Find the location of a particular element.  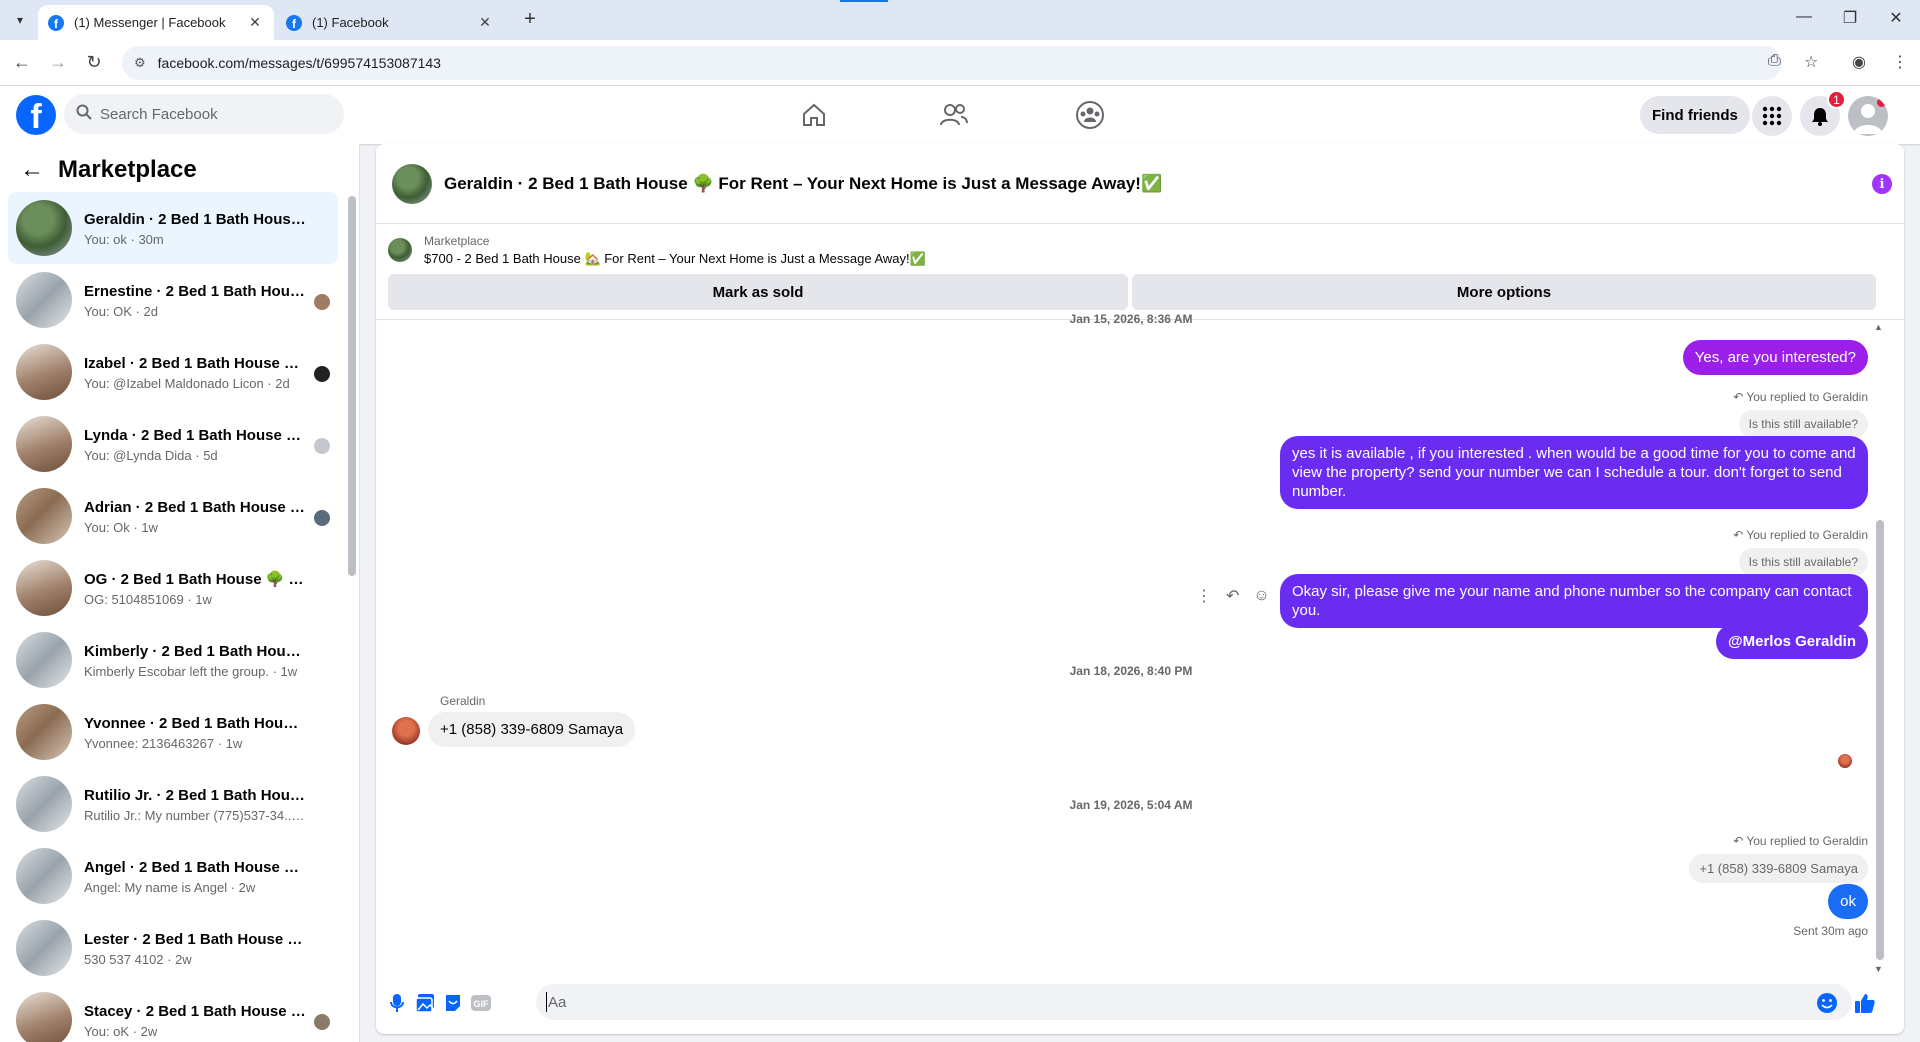

mark-as-sold-button: Mark as sold is located at coordinates (758, 292).